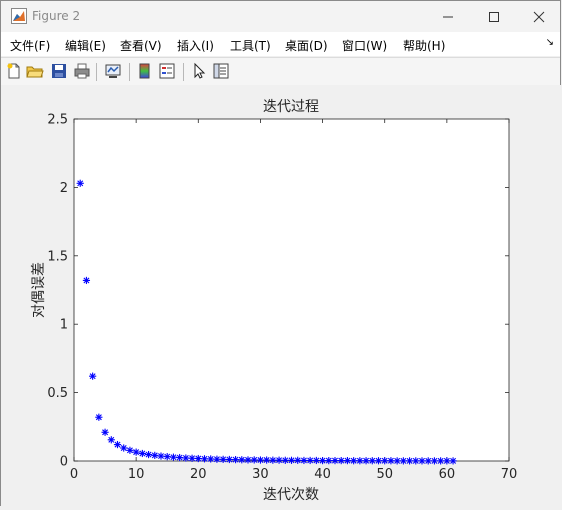 The height and width of the screenshot is (510, 562). I want to click on y-tick-label: 1.5, so click(57, 256).